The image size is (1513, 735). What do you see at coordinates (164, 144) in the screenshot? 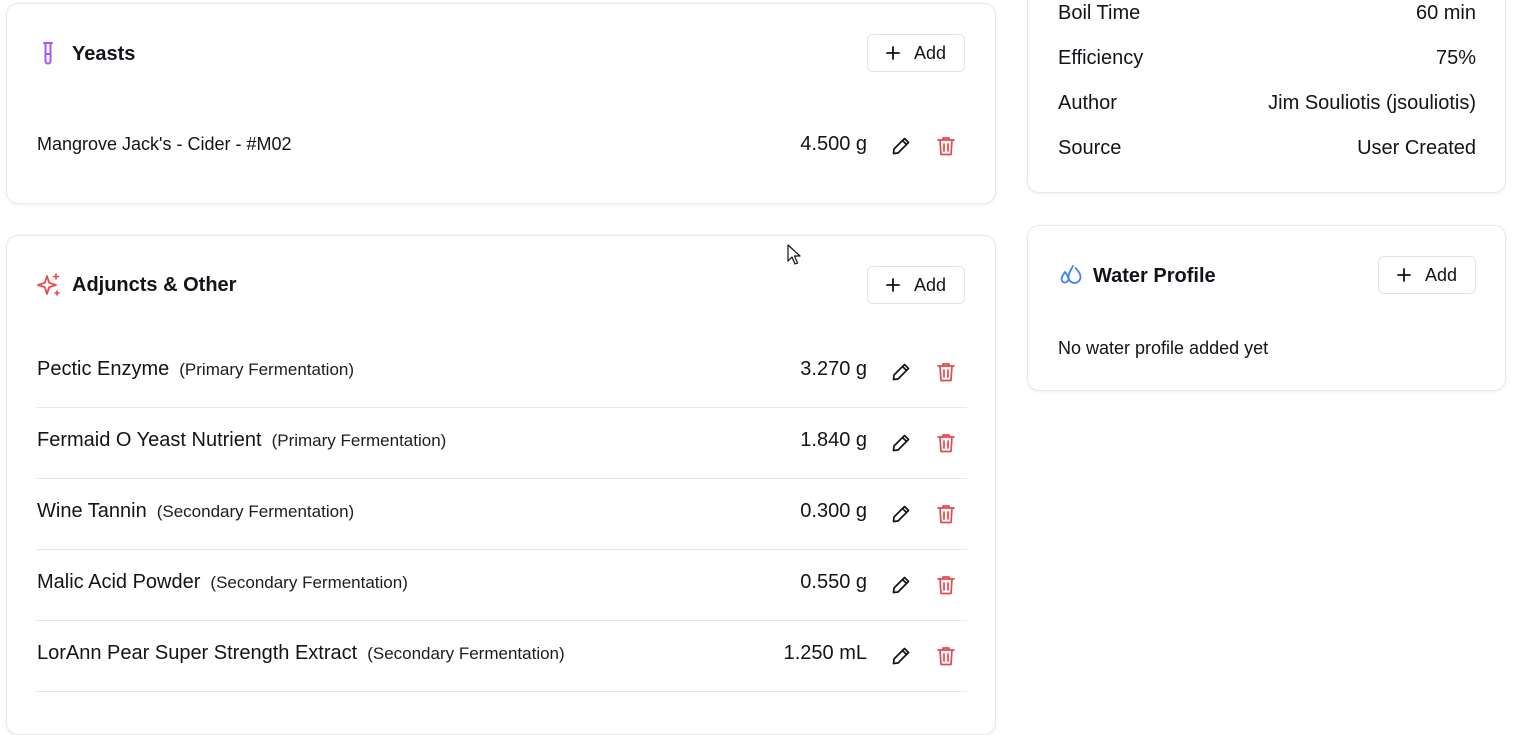
I see `yeast-name: Mangrove Jack's - Cider - #M02` at bounding box center [164, 144].